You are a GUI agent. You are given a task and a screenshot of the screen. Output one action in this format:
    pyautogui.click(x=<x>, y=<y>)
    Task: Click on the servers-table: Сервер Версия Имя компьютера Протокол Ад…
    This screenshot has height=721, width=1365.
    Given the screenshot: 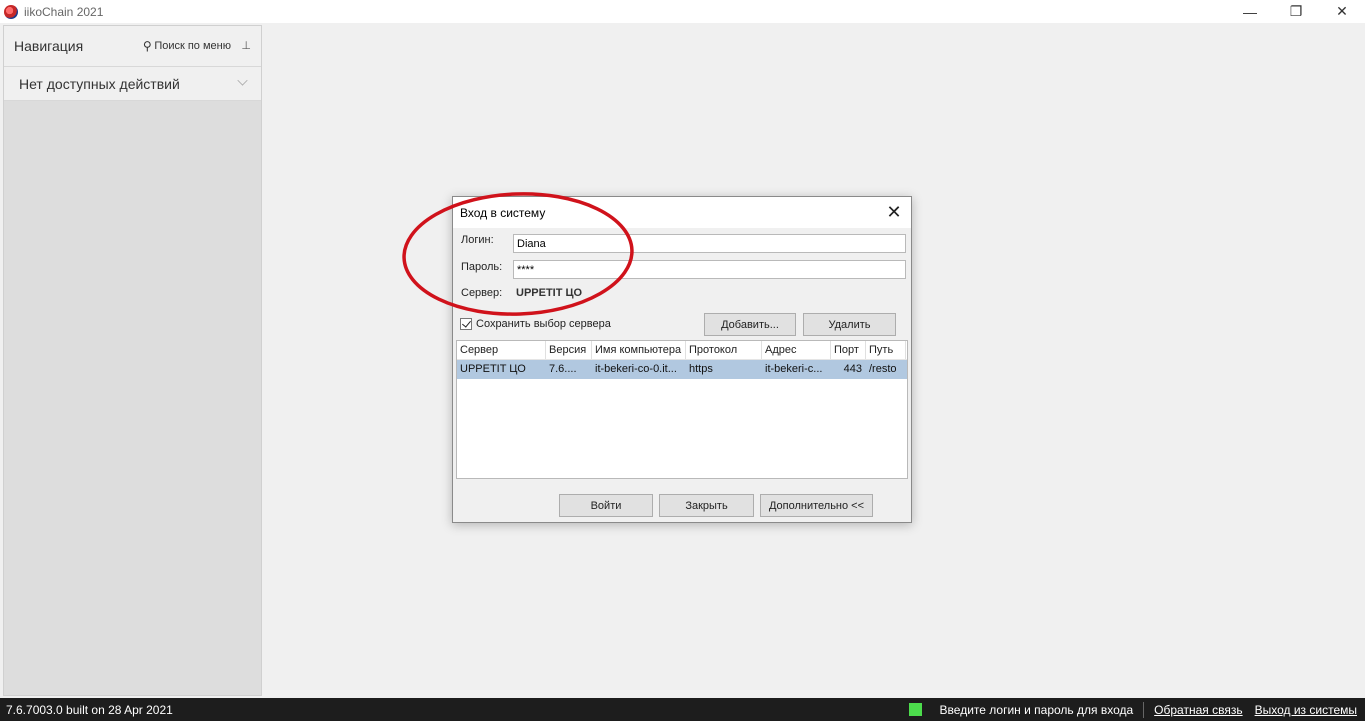 What is the action you would take?
    pyautogui.click(x=682, y=409)
    